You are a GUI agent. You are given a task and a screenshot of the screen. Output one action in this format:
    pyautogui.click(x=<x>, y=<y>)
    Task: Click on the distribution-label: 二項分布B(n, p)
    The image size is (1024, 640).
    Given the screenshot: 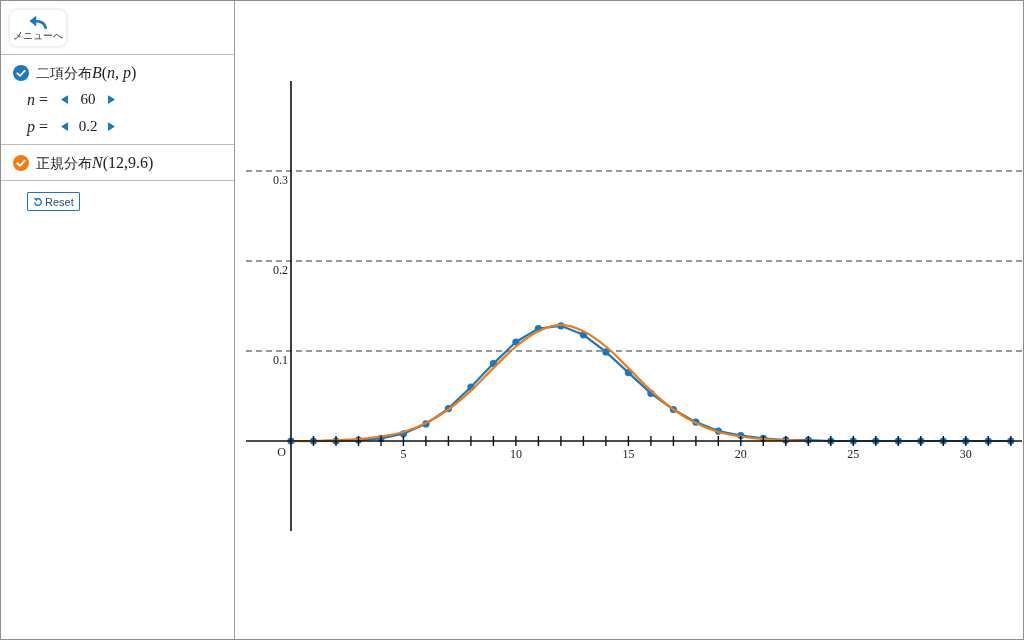 What is the action you would take?
    pyautogui.click(x=86, y=73)
    